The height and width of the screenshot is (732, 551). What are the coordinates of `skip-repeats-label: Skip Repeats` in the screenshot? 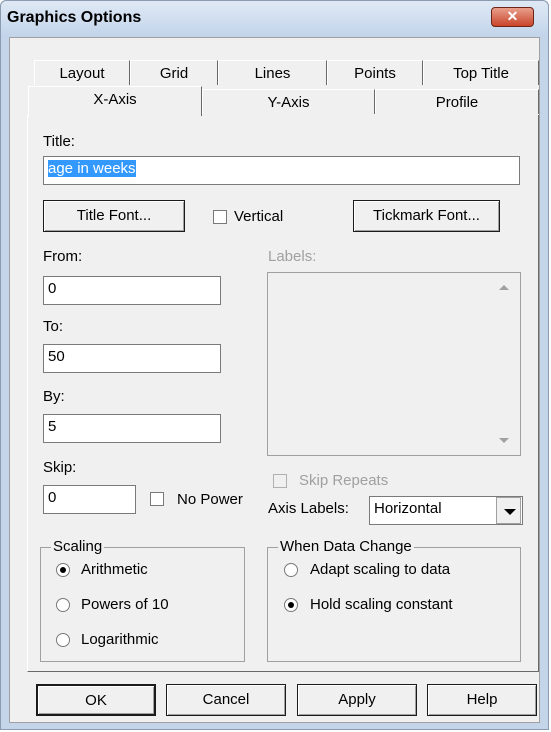 It's located at (344, 480).